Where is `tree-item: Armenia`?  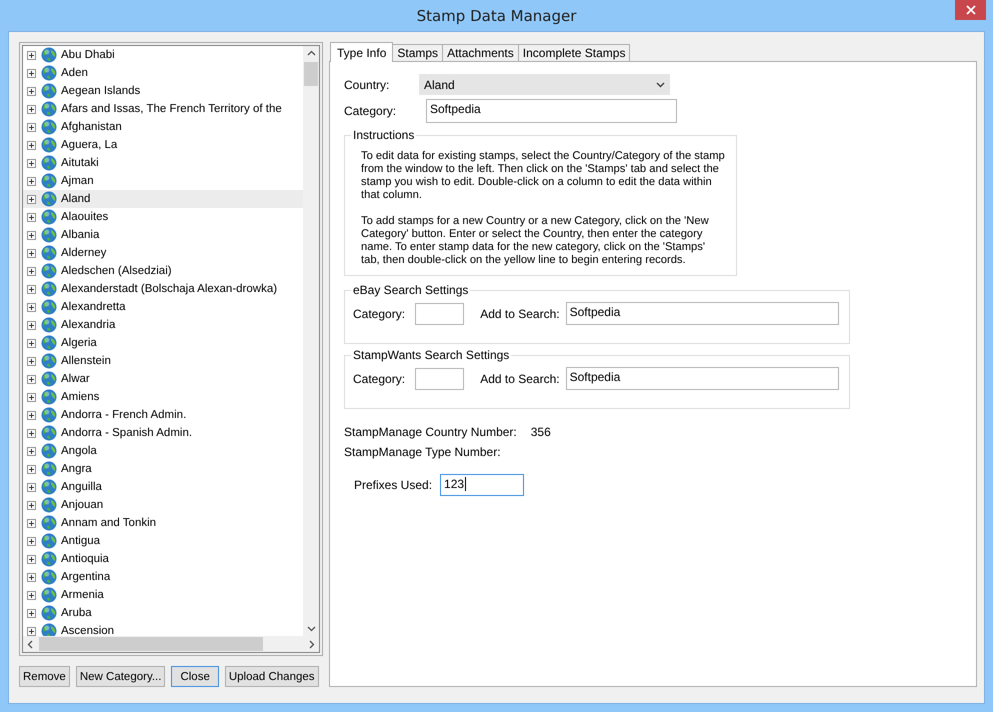
tree-item: Armenia is located at coordinates (163, 595).